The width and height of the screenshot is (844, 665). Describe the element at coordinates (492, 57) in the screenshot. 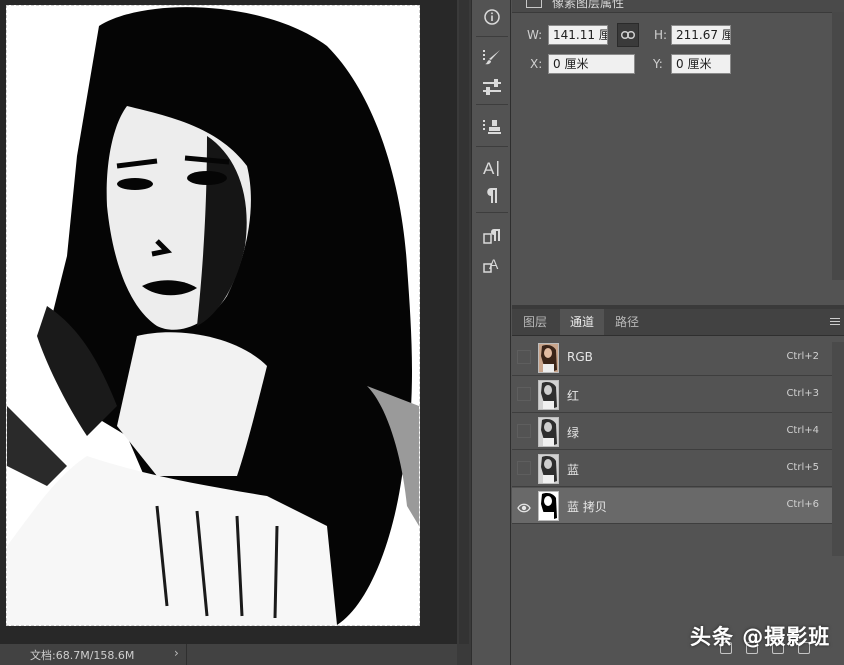

I see `brush-presets-icon` at that location.